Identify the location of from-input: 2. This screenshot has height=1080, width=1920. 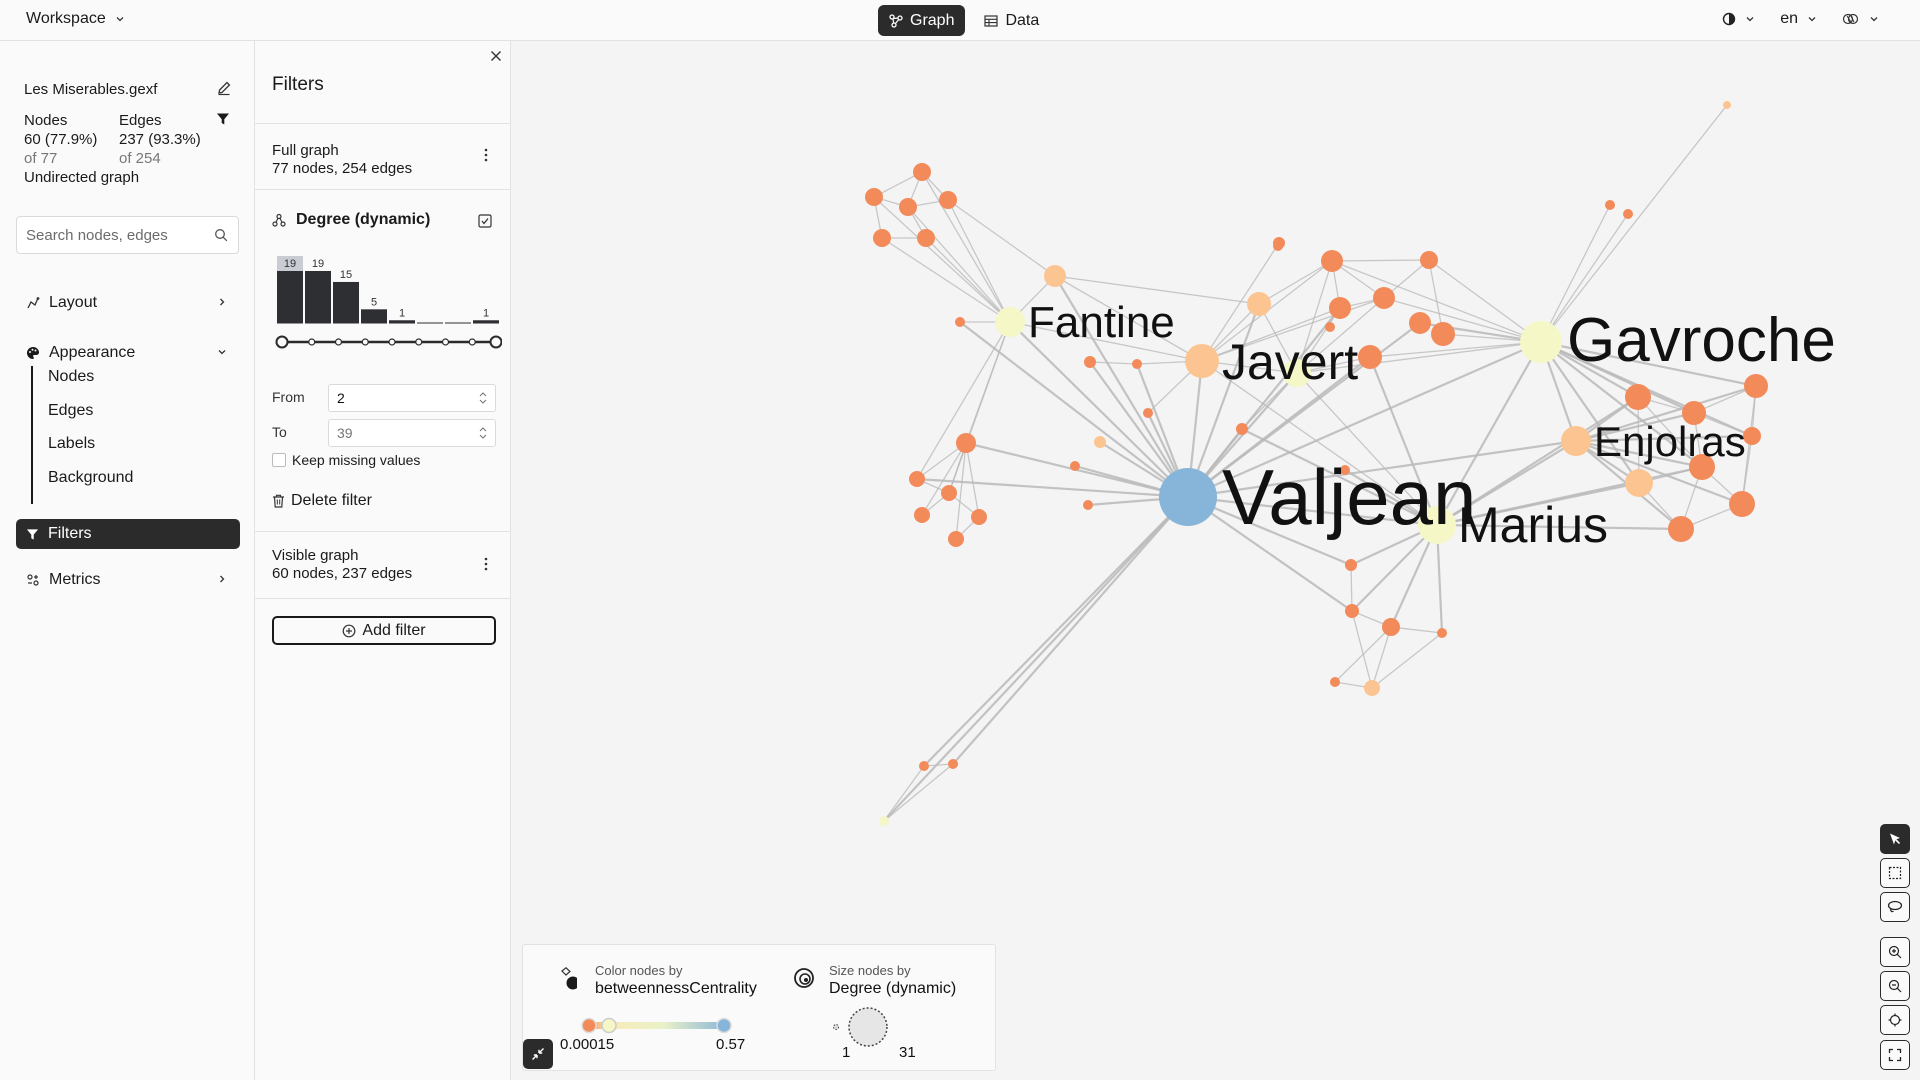
(412, 398).